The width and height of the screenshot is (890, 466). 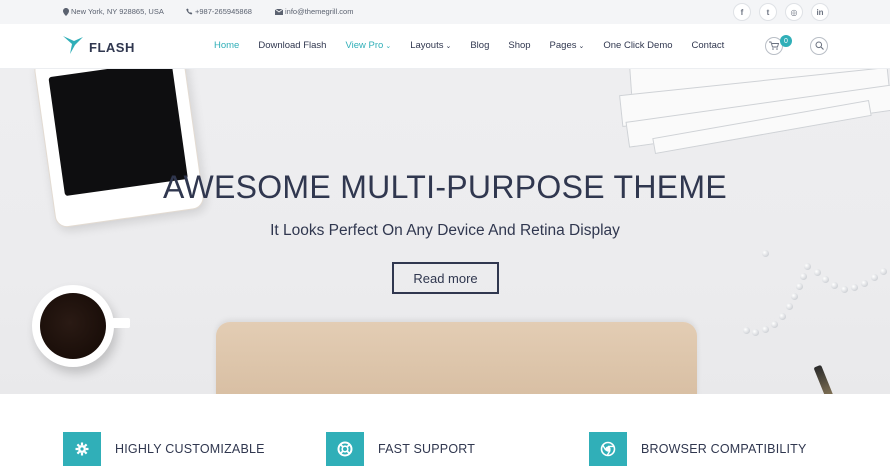 I want to click on coffee-cup-image, so click(x=81, y=326).